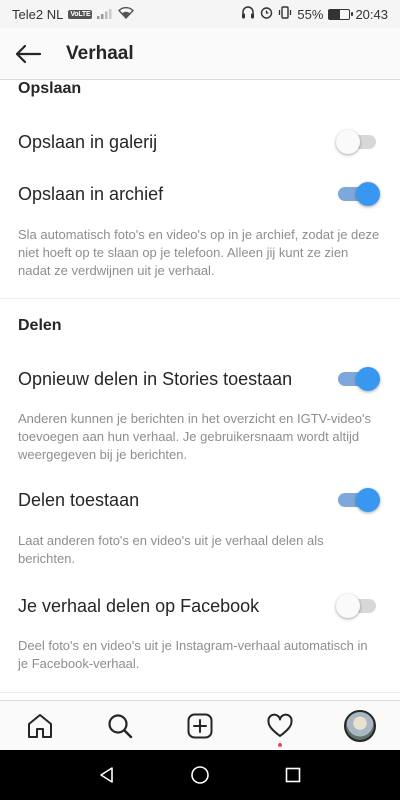 The width and height of the screenshot is (400, 800). I want to click on new-post-icon, so click(200, 725).